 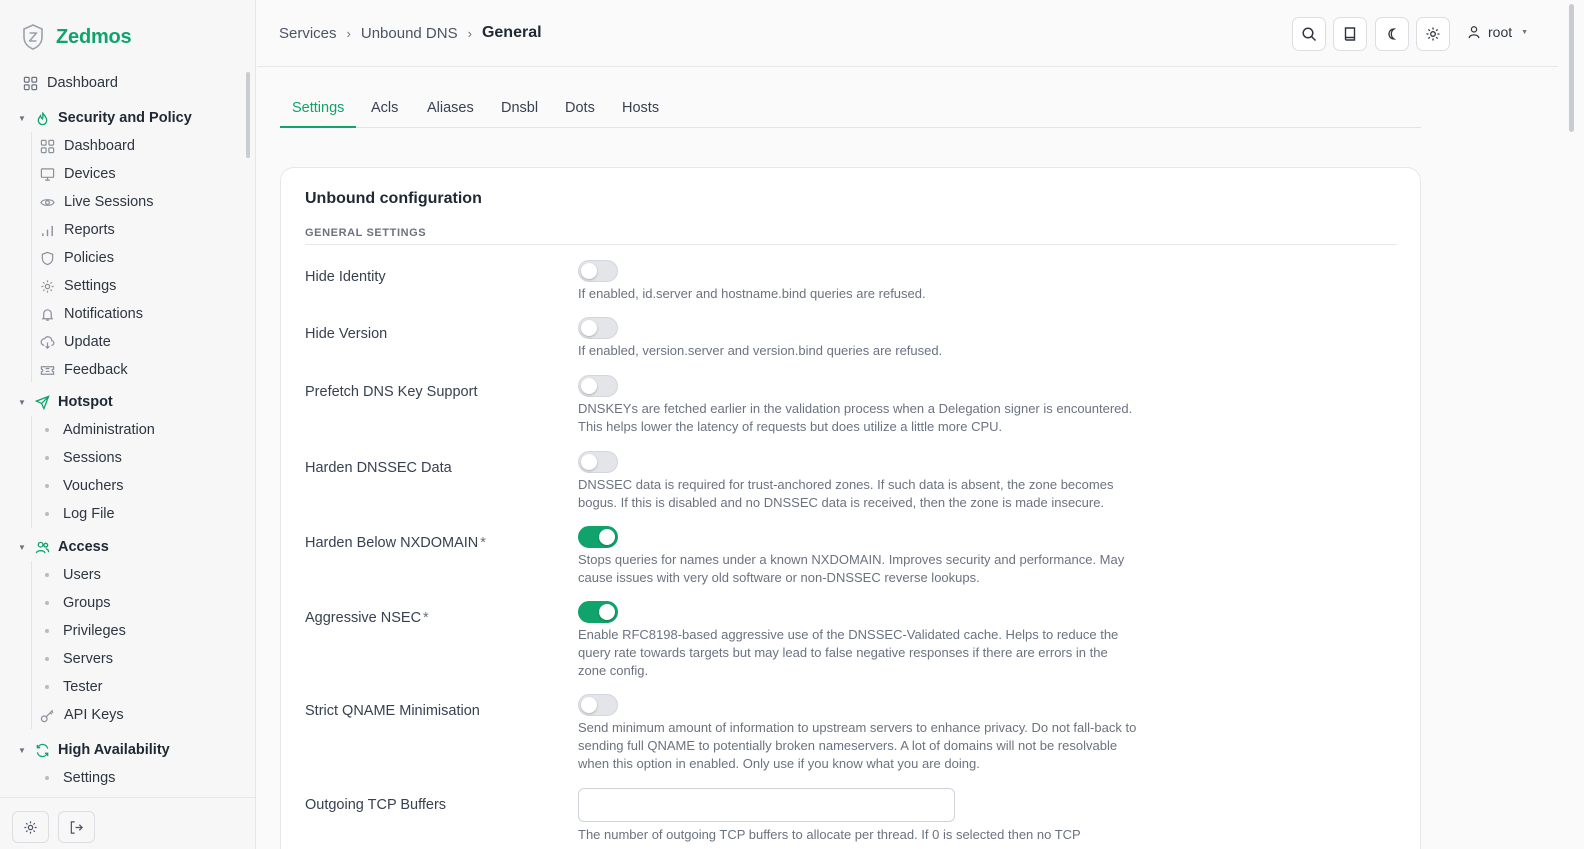 What do you see at coordinates (308, 33) in the screenshot?
I see `breadcrumb-services: Services` at bounding box center [308, 33].